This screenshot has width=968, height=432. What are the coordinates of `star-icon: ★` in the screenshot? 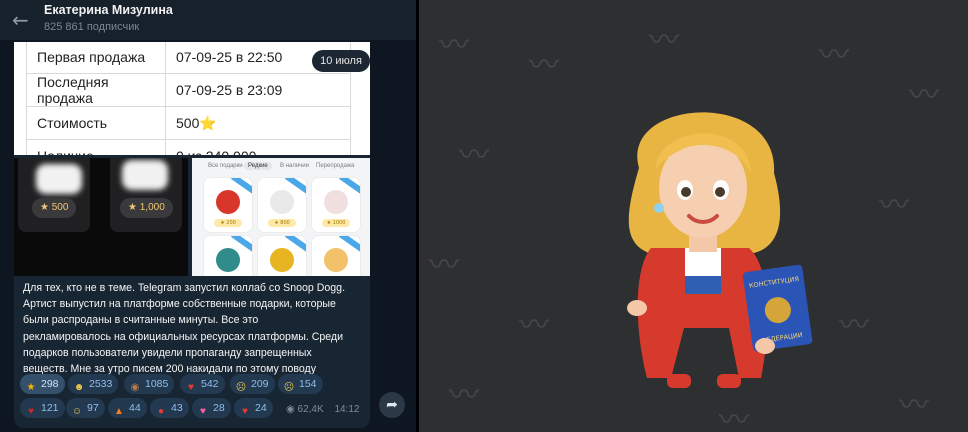 It's located at (31, 387).